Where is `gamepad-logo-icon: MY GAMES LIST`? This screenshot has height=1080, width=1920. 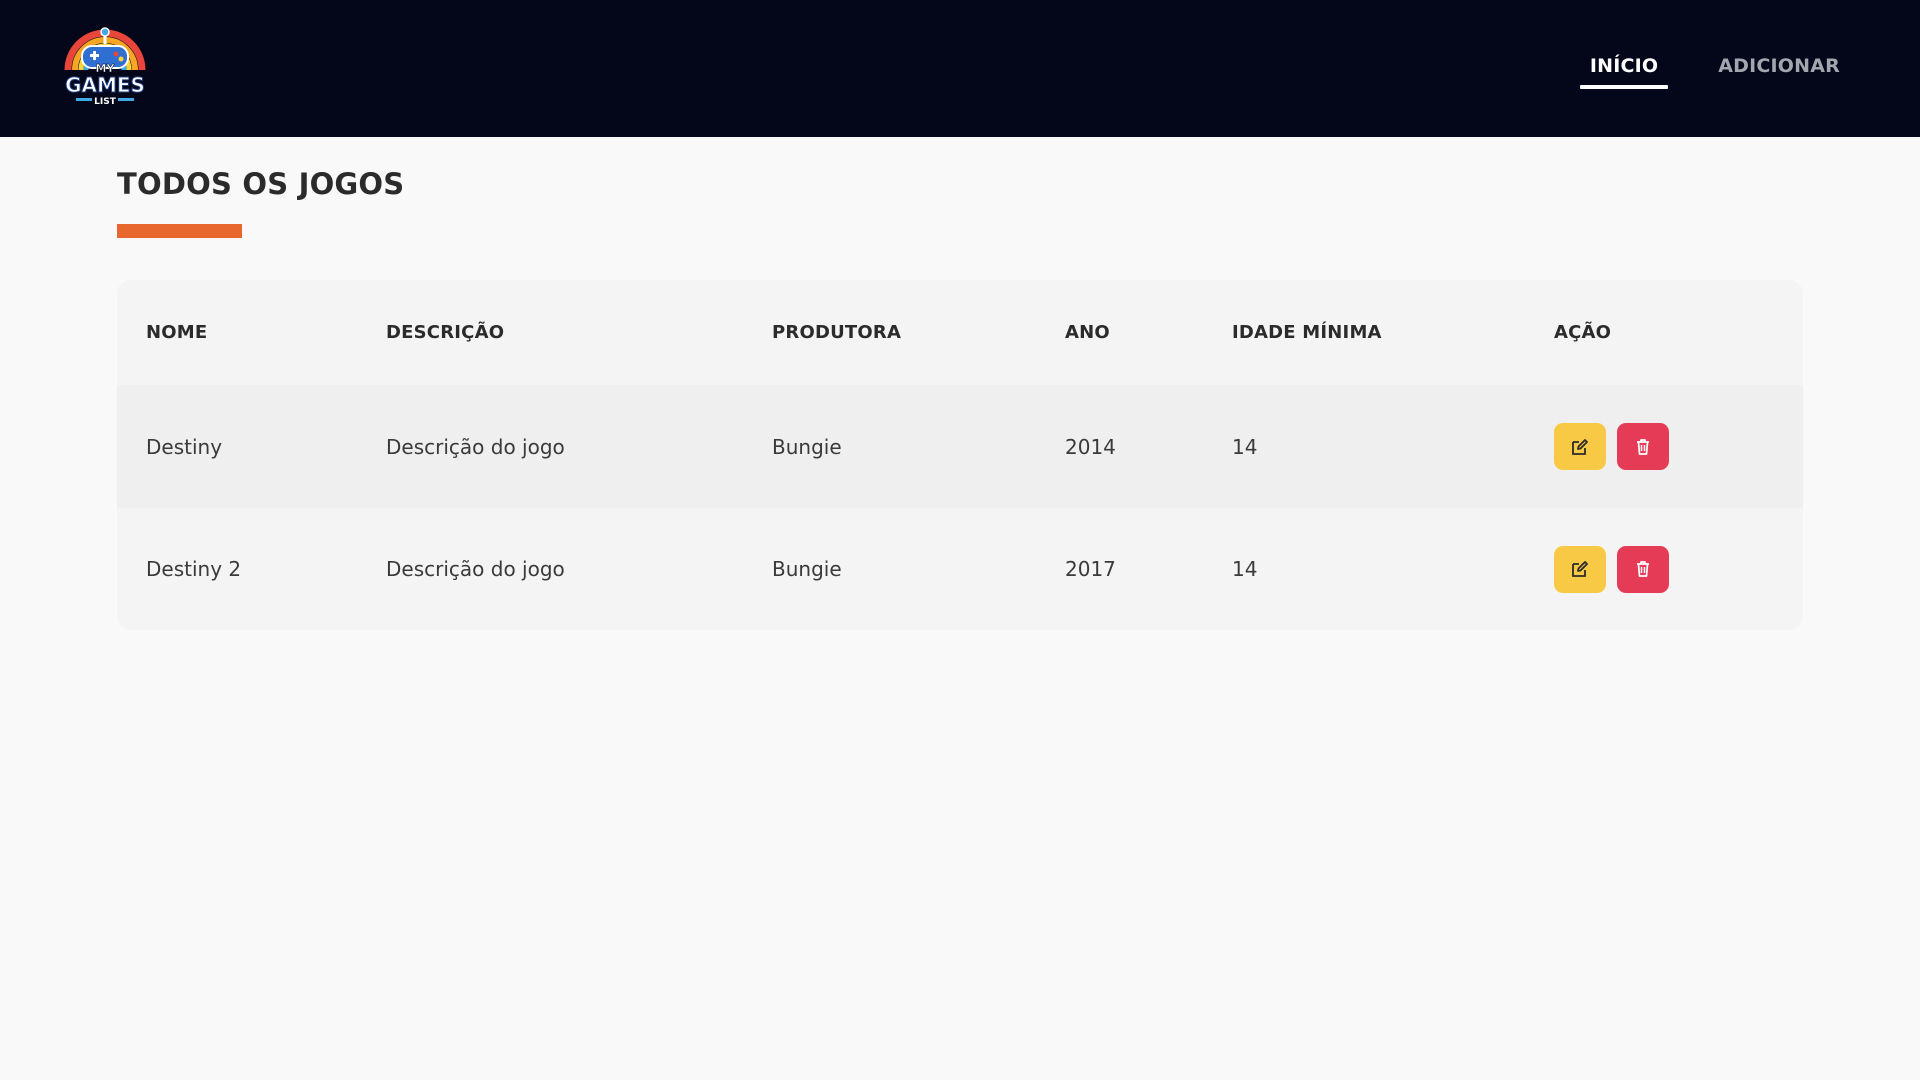 gamepad-logo-icon: MY GAMES LIST is located at coordinates (105, 67).